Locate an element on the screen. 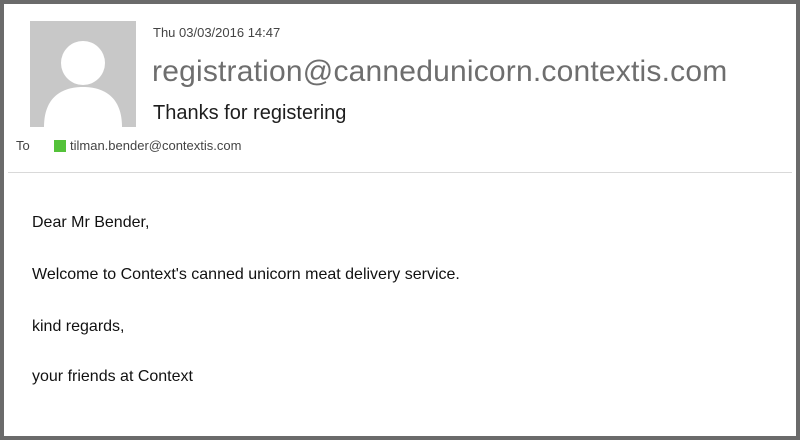 The width and height of the screenshot is (800, 440). recipient-address: tilman.bender@contextis.com is located at coordinates (155, 145).